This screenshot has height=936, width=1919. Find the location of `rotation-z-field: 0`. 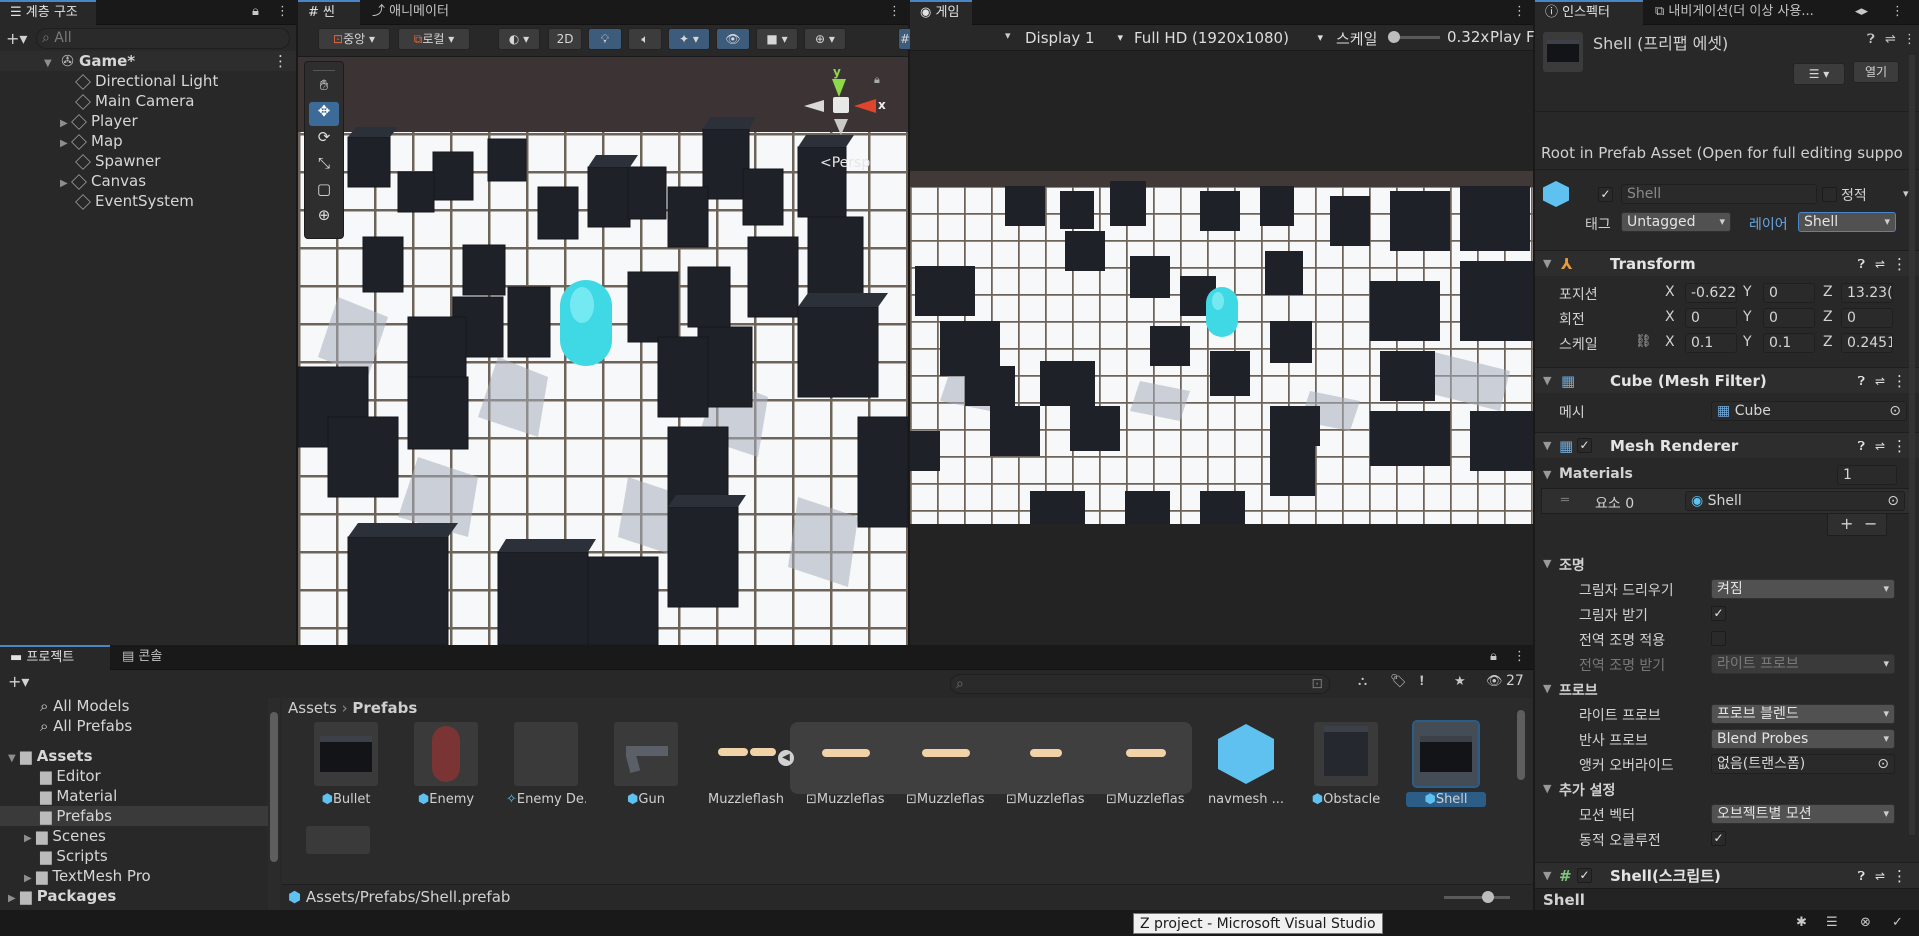

rotation-z-field: 0 is located at coordinates (1867, 318).